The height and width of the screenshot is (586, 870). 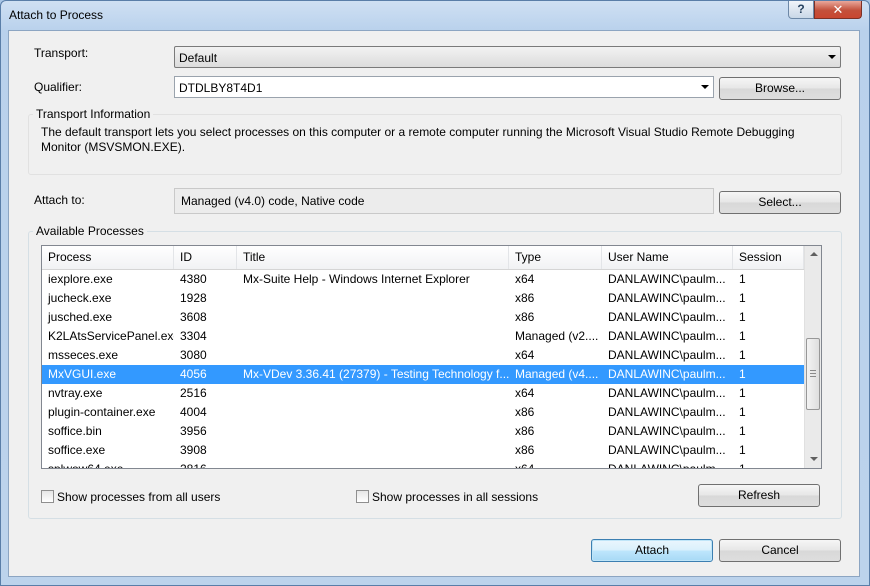 What do you see at coordinates (80, 279) in the screenshot?
I see `cell-process: iexplore.exe` at bounding box center [80, 279].